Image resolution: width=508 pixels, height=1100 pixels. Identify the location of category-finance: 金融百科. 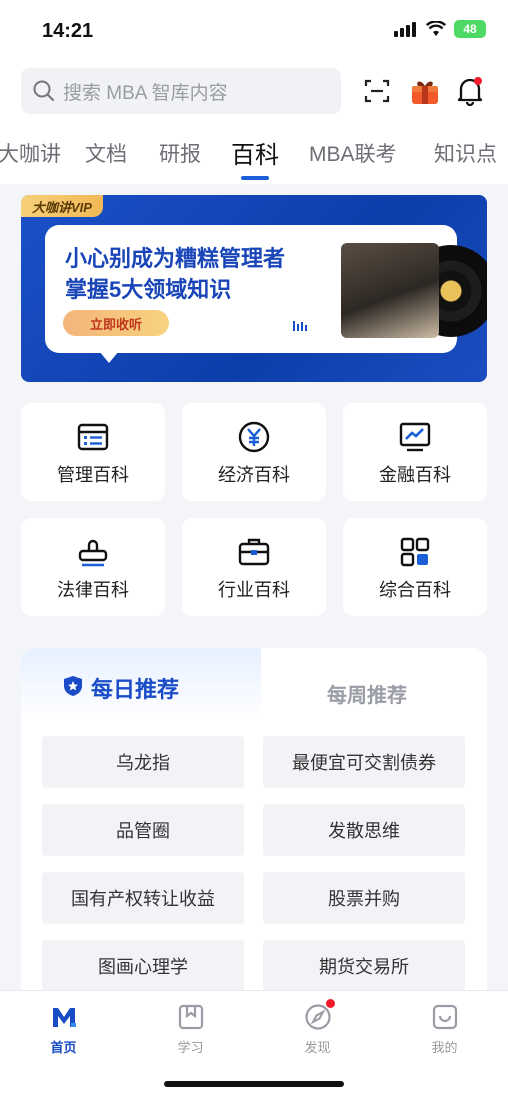
(415, 452).